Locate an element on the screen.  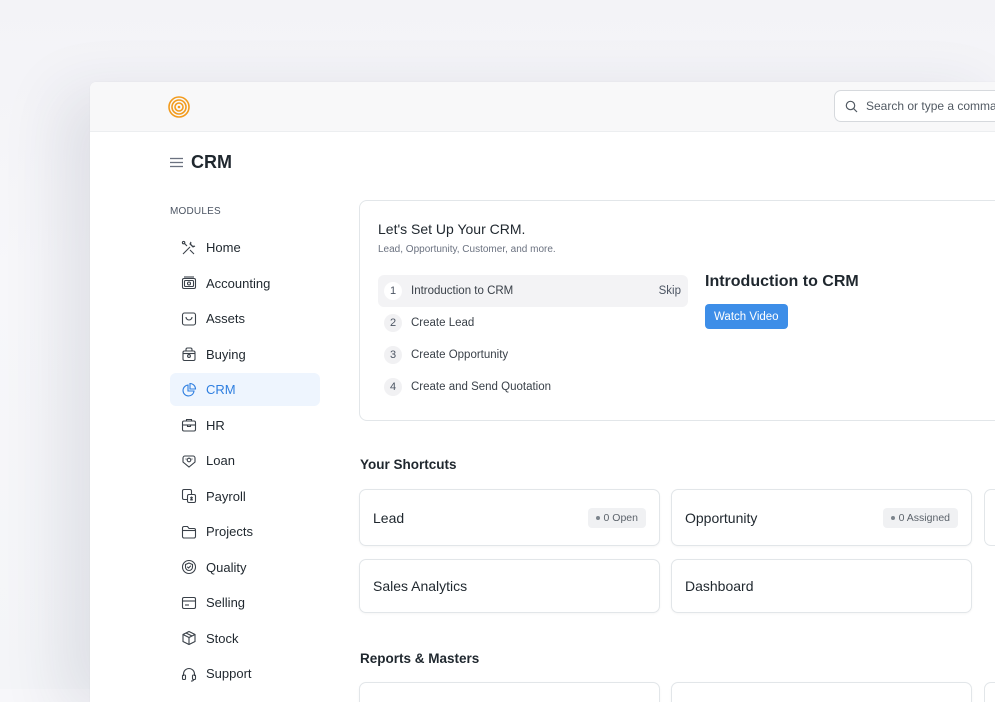
menu-icon is located at coordinates (176, 162).